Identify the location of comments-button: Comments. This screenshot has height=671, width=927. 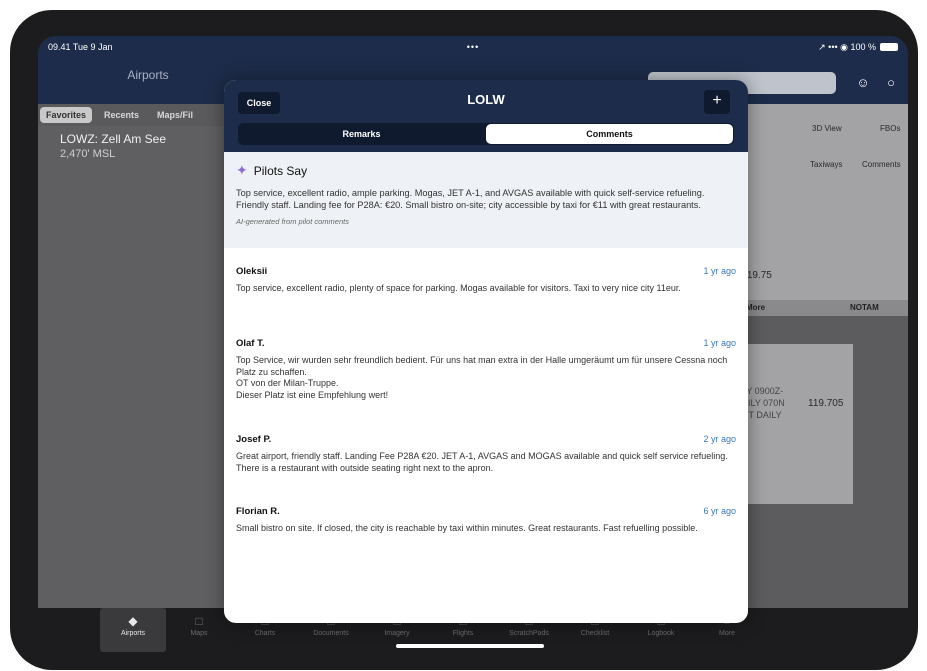
(881, 164).